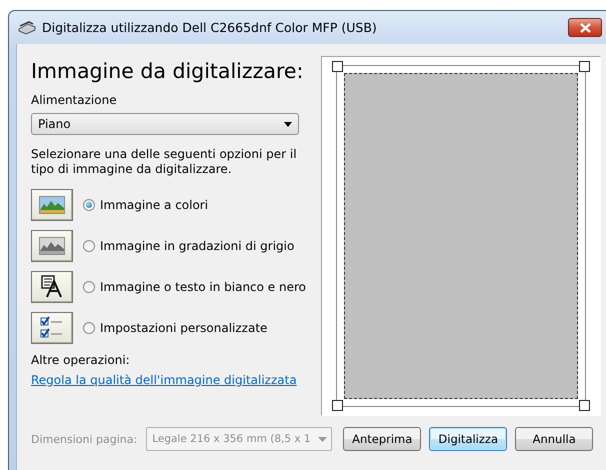  Describe the element at coordinates (74, 100) in the screenshot. I see `source-label: Alimentazione` at that location.